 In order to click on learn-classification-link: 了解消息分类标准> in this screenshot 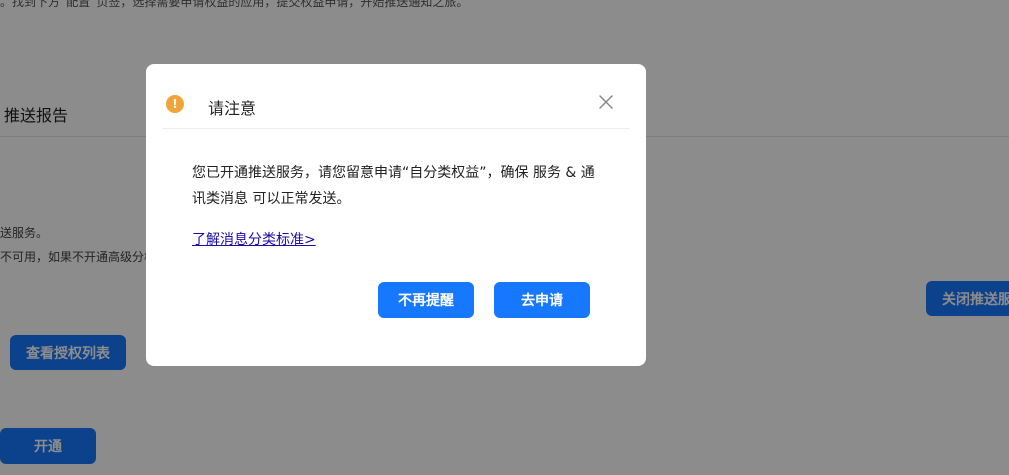, I will do `click(254, 239)`.